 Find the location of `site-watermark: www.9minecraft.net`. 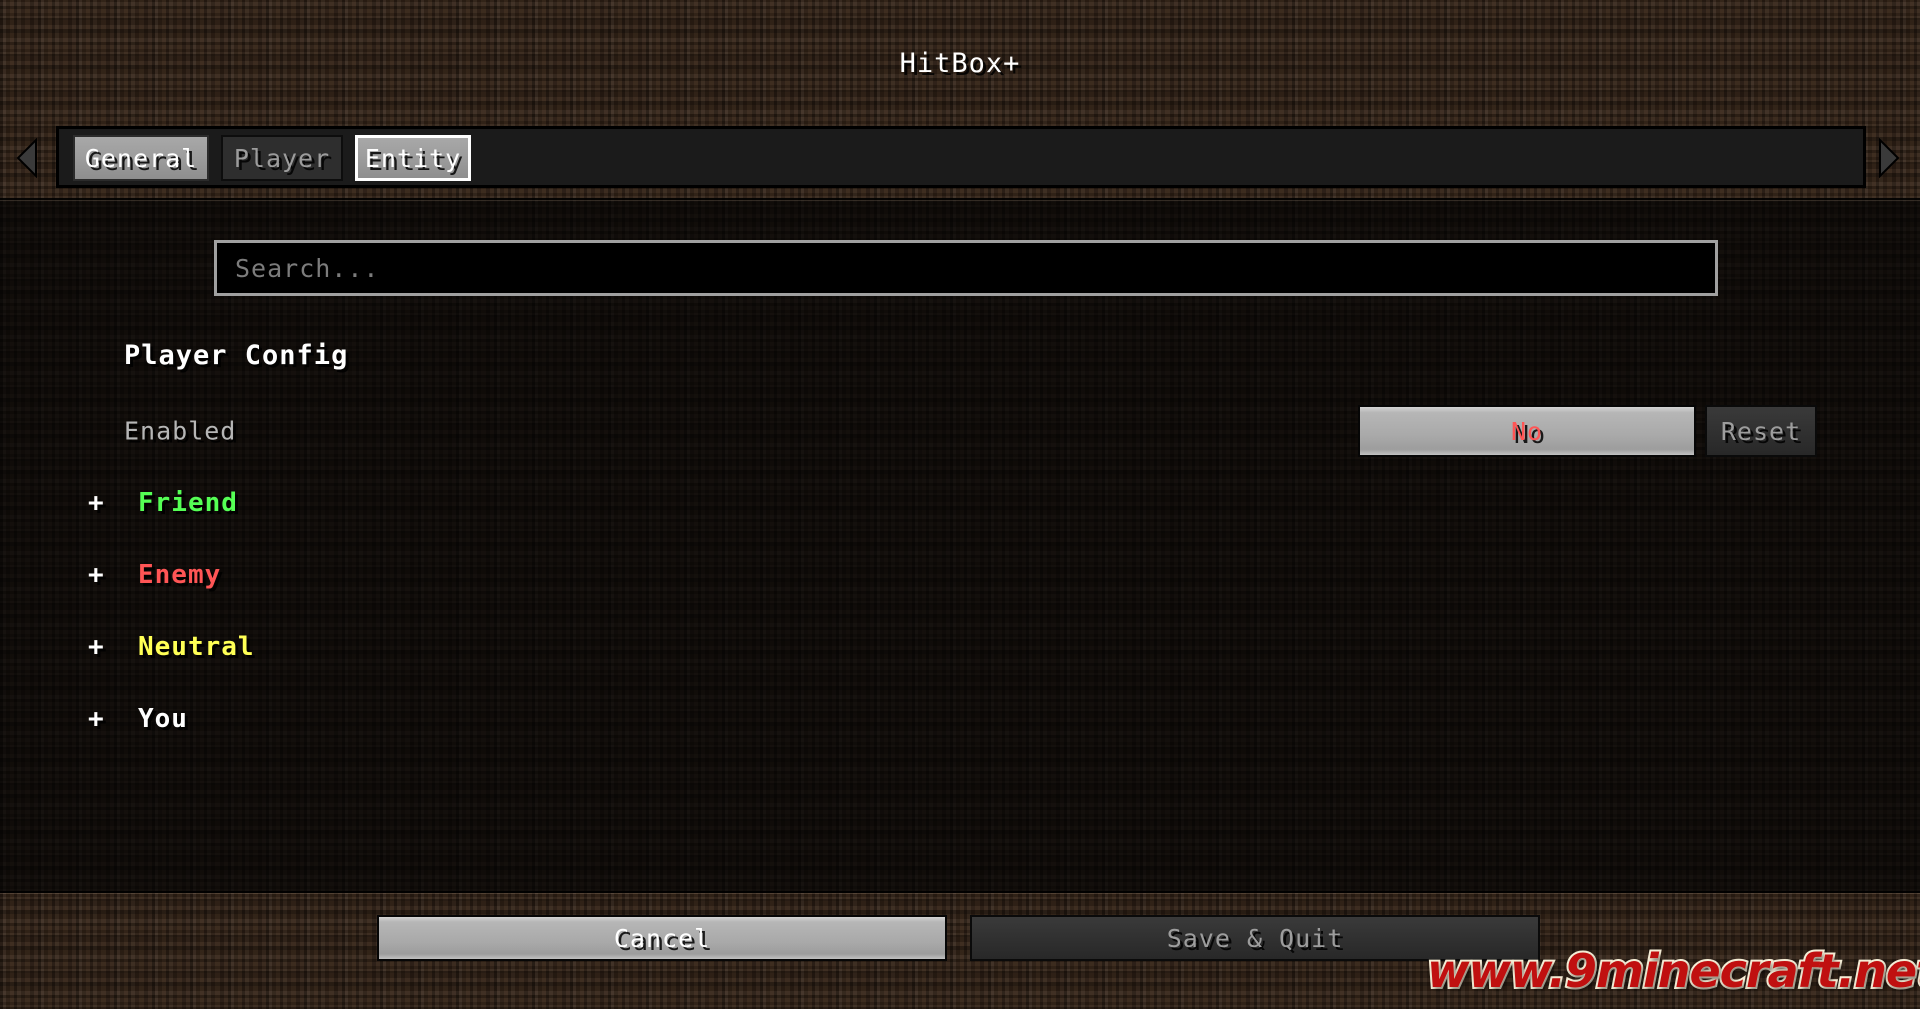

site-watermark: www.9minecraft.net is located at coordinates (1672, 971).